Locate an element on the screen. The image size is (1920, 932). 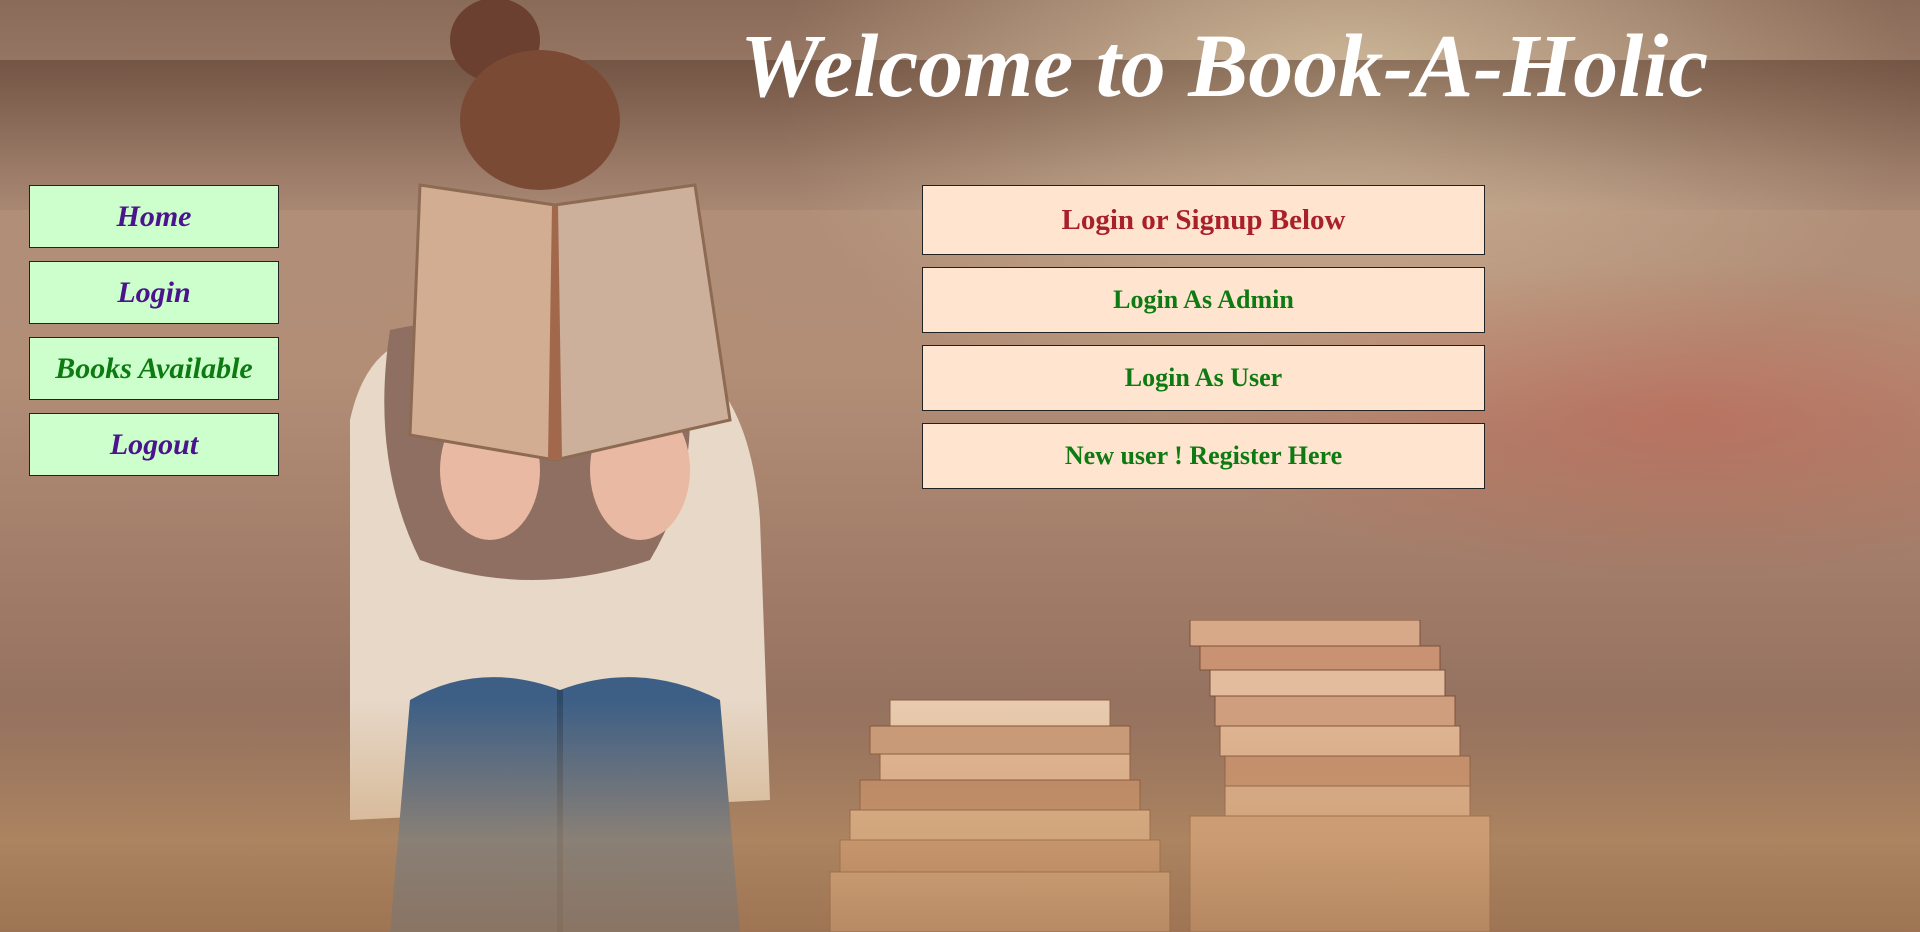
sidebar-item-home: Home is located at coordinates (154, 216).